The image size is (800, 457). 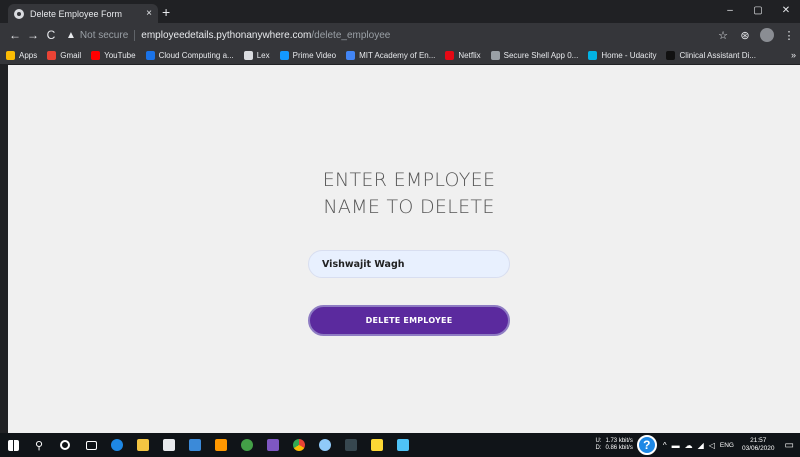 I want to click on app-green-icon, so click(x=247, y=445).